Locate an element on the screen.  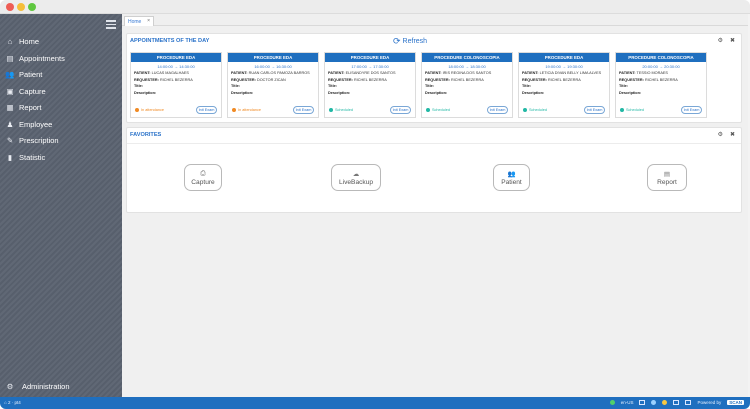
cloud-upload-icon: ☁ is located at coordinates (356, 174).